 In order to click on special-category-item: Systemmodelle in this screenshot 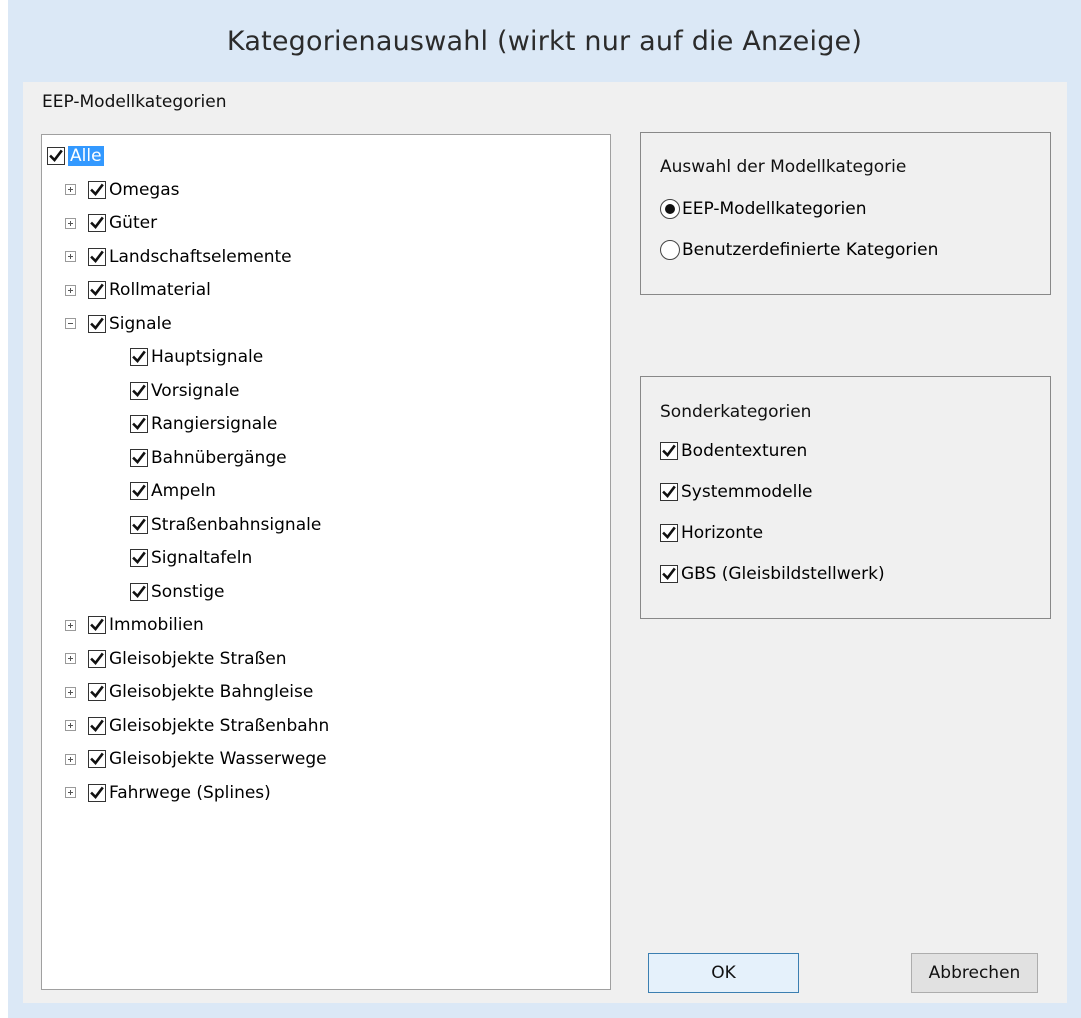, I will do `click(736, 492)`.